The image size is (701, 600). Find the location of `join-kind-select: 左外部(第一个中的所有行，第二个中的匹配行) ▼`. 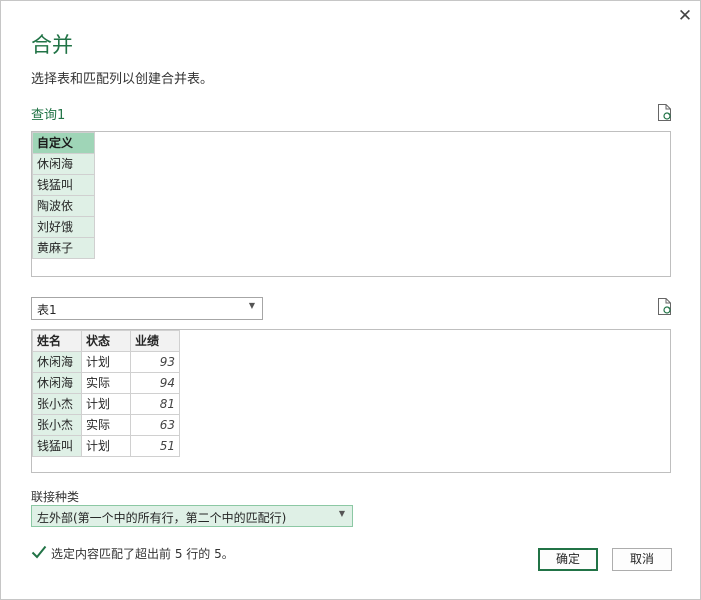

join-kind-select: 左外部(第一个中的所有行，第二个中的匹配行) ▼ is located at coordinates (192, 516).